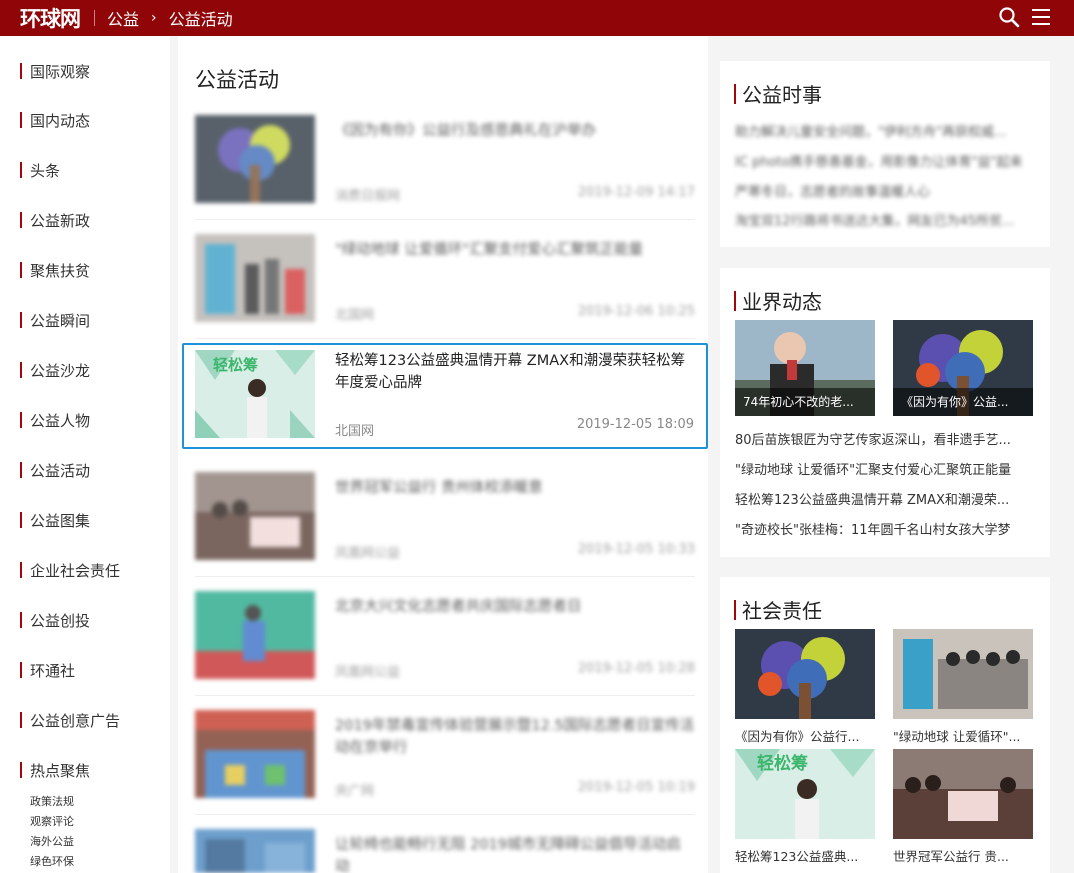 This screenshot has height=873, width=1074. What do you see at coordinates (40, 170) in the screenshot?
I see `sidebar-item-headlines: 头条` at bounding box center [40, 170].